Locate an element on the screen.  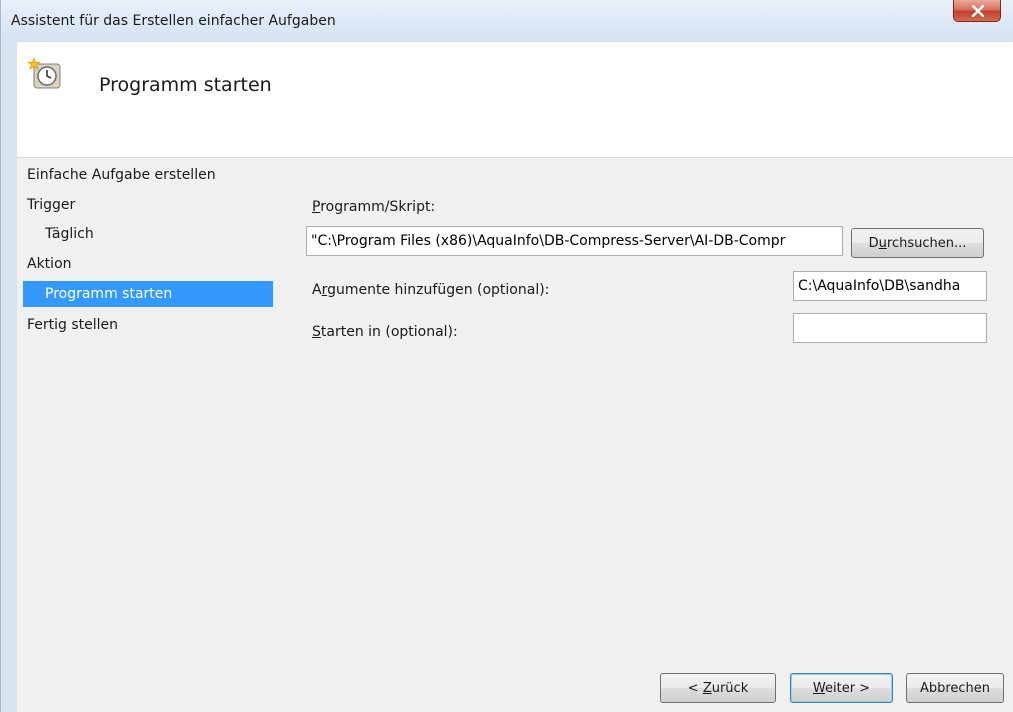
program-script-input is located at coordinates (574, 241).